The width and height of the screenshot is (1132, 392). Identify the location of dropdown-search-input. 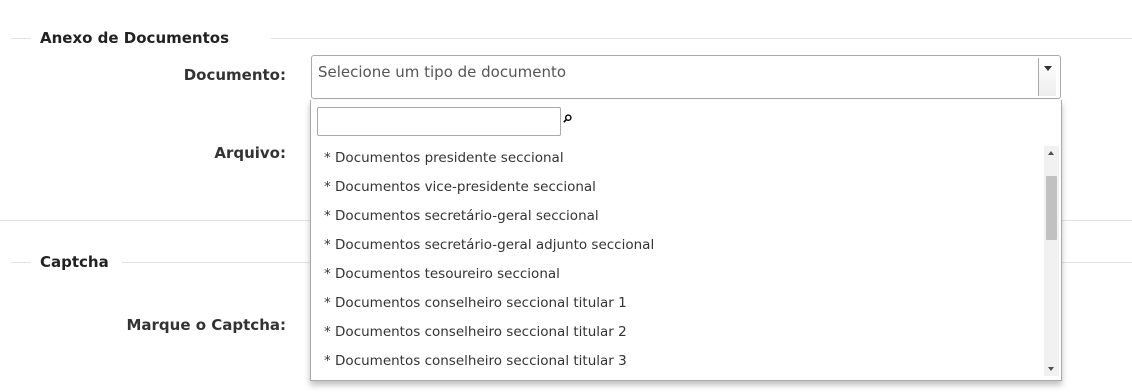
(439, 121).